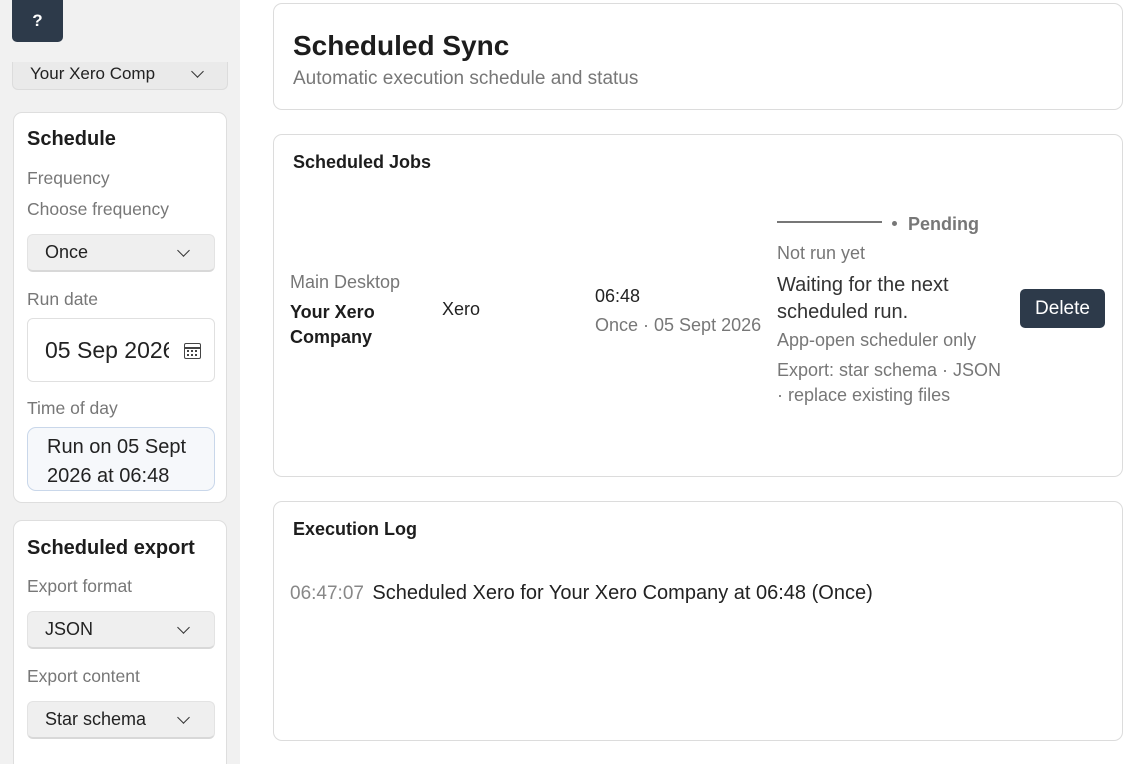  I want to click on export-content-select: Star schema, so click(121, 720).